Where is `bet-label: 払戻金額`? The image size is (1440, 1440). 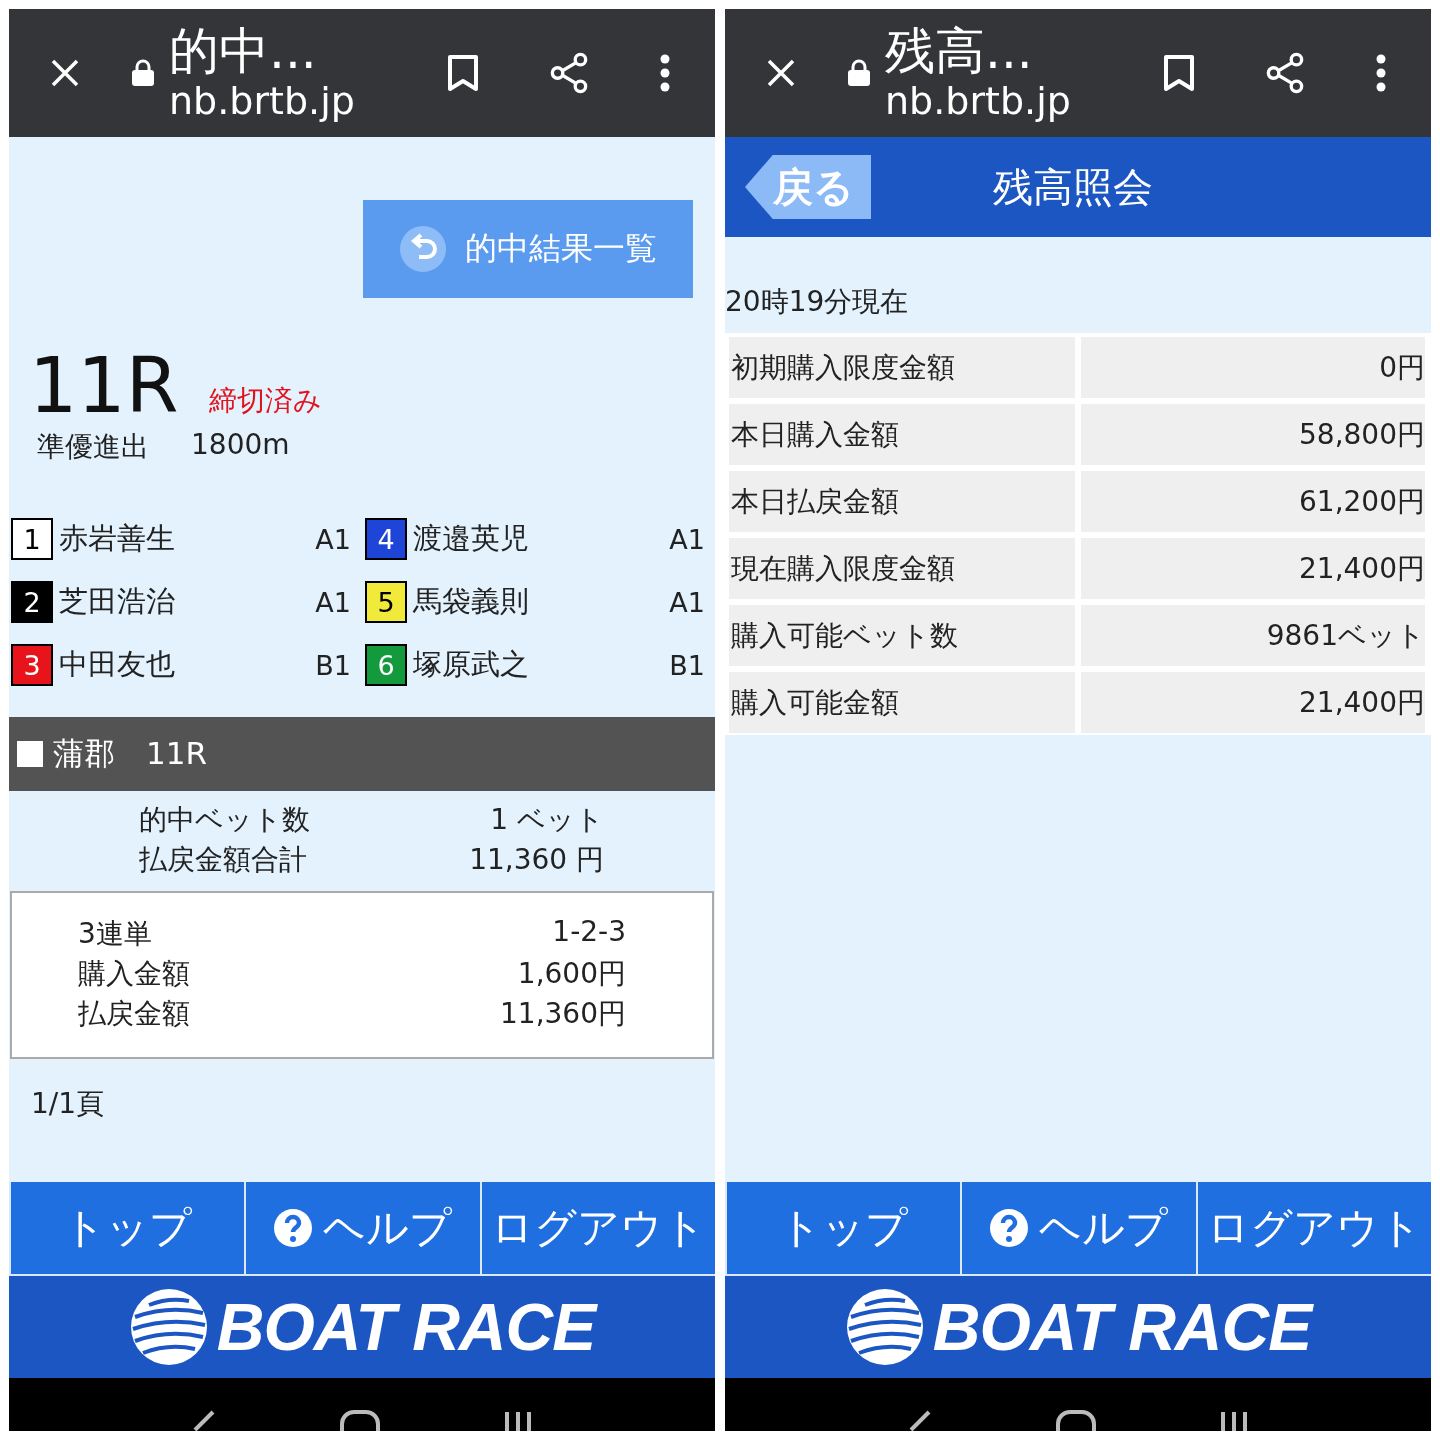
bet-label: 払戻金額 is located at coordinates (134, 1014).